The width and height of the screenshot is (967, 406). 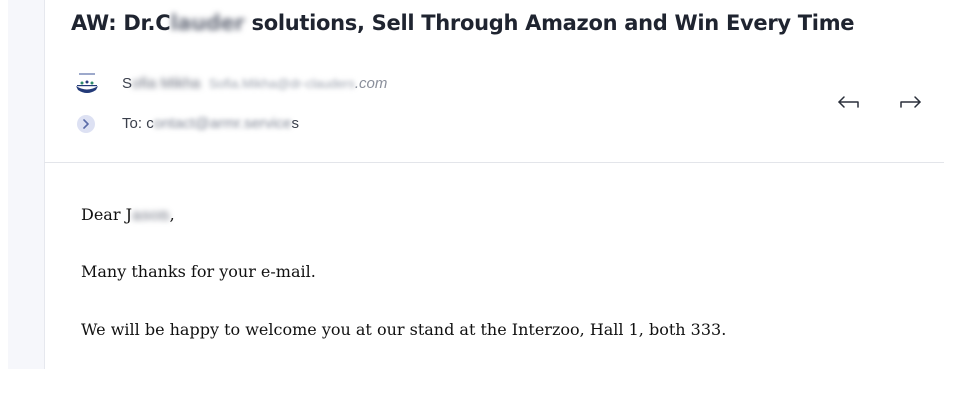 I want to click on reply-button, so click(x=849, y=103).